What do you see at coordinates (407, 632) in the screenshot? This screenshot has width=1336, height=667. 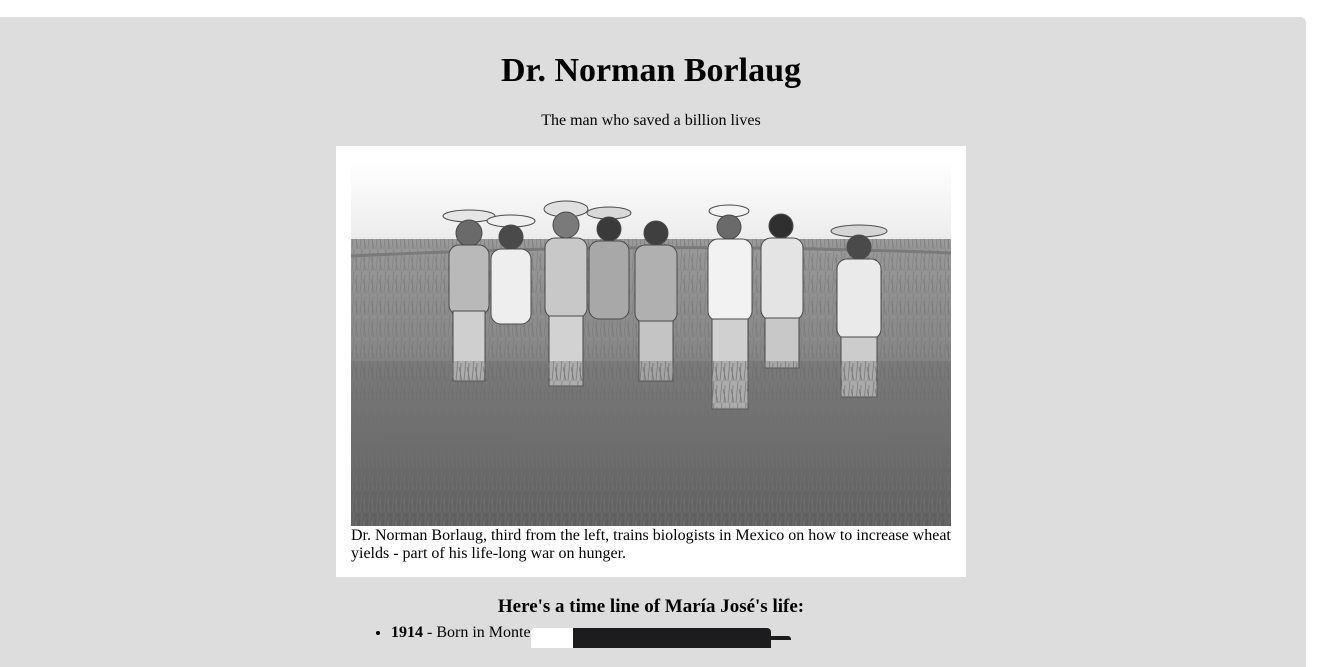 I see `timeline-year: 1914` at bounding box center [407, 632].